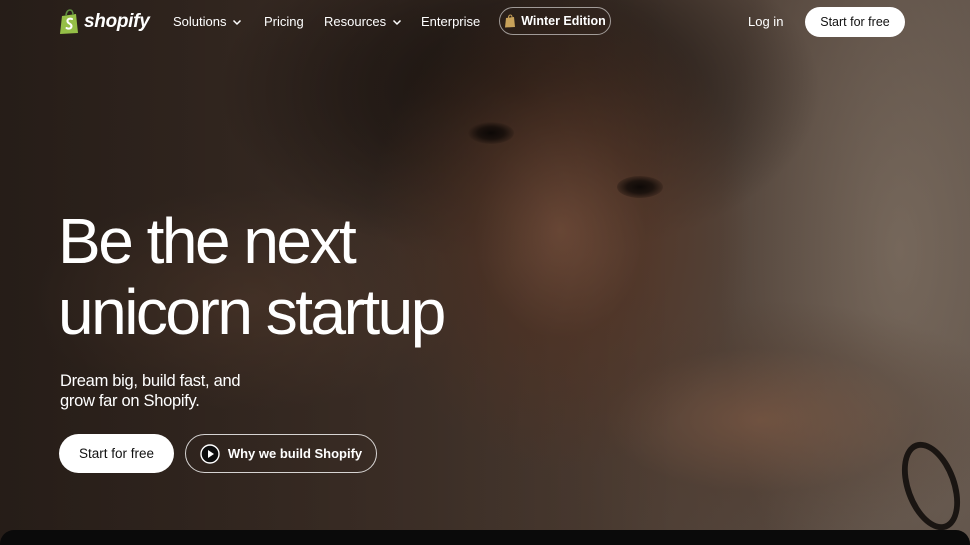 This screenshot has width=970, height=545. I want to click on play-icon, so click(210, 453).